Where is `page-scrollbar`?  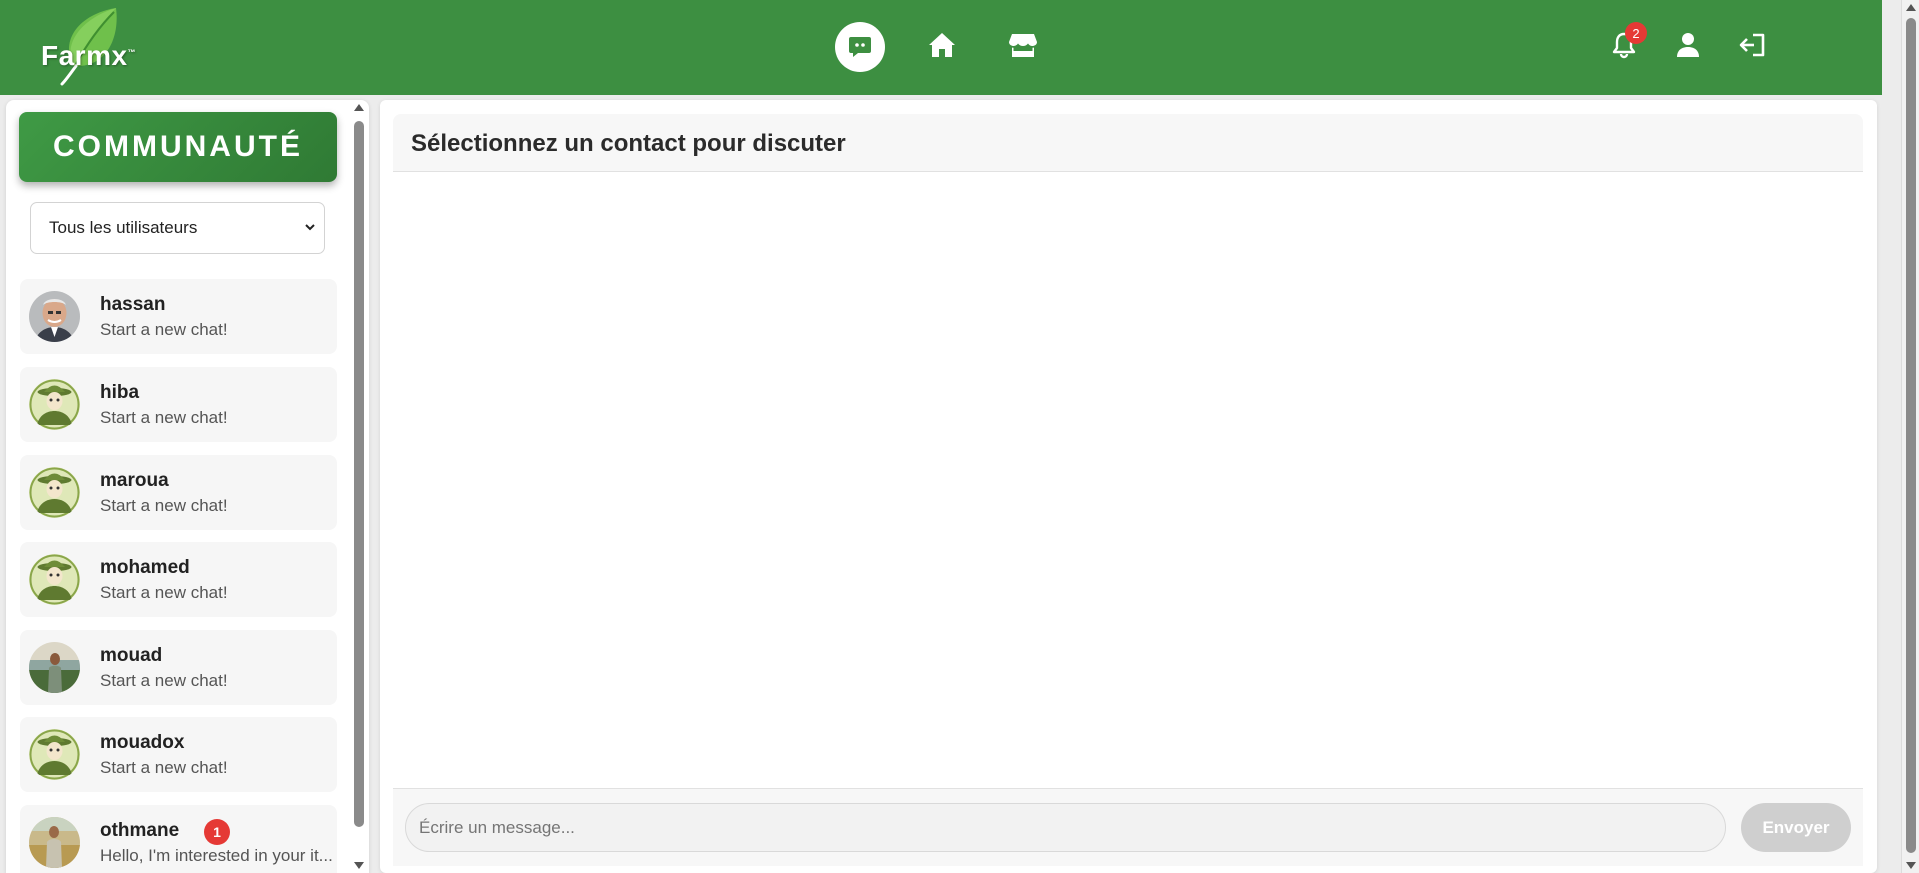 page-scrollbar is located at coordinates (1910, 436).